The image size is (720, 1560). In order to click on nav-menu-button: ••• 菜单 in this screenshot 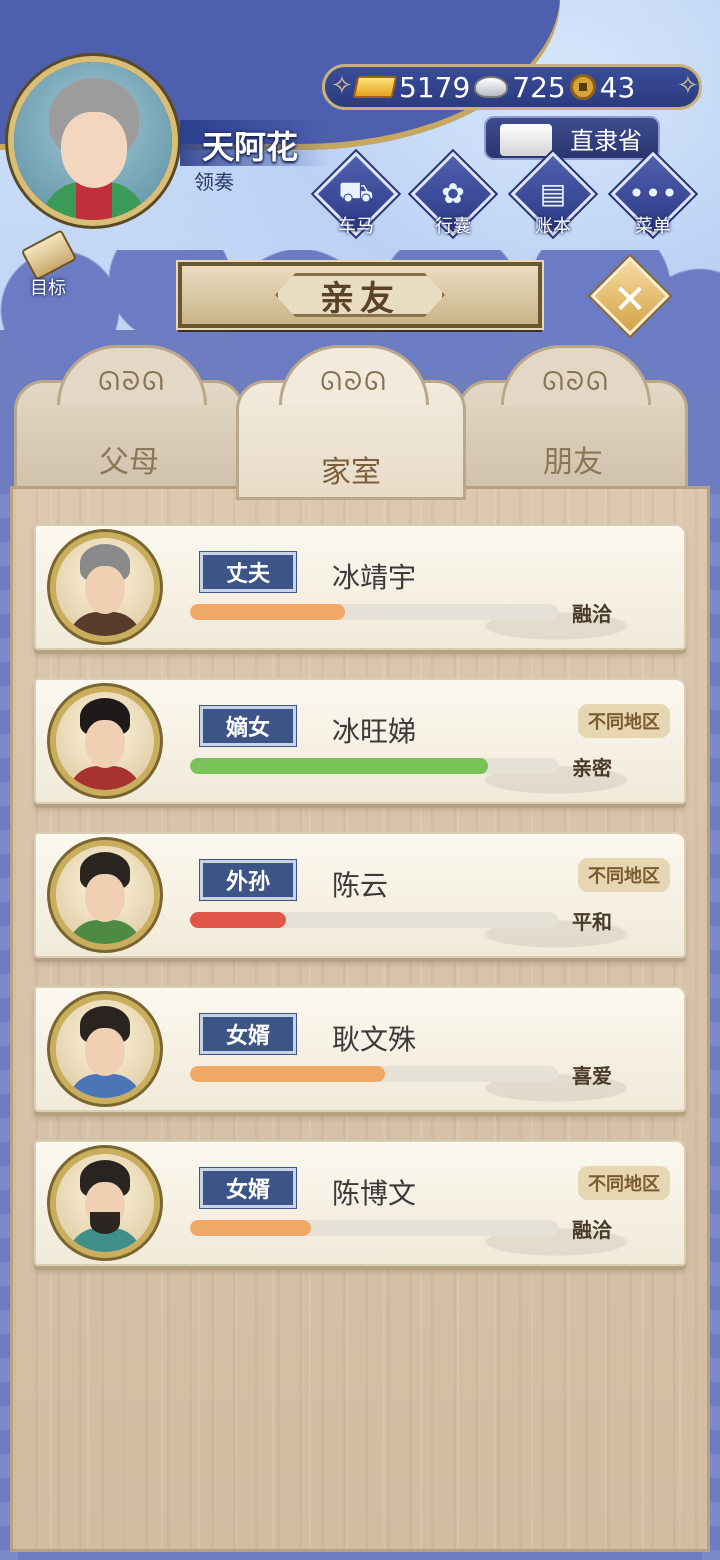, I will do `click(653, 197)`.